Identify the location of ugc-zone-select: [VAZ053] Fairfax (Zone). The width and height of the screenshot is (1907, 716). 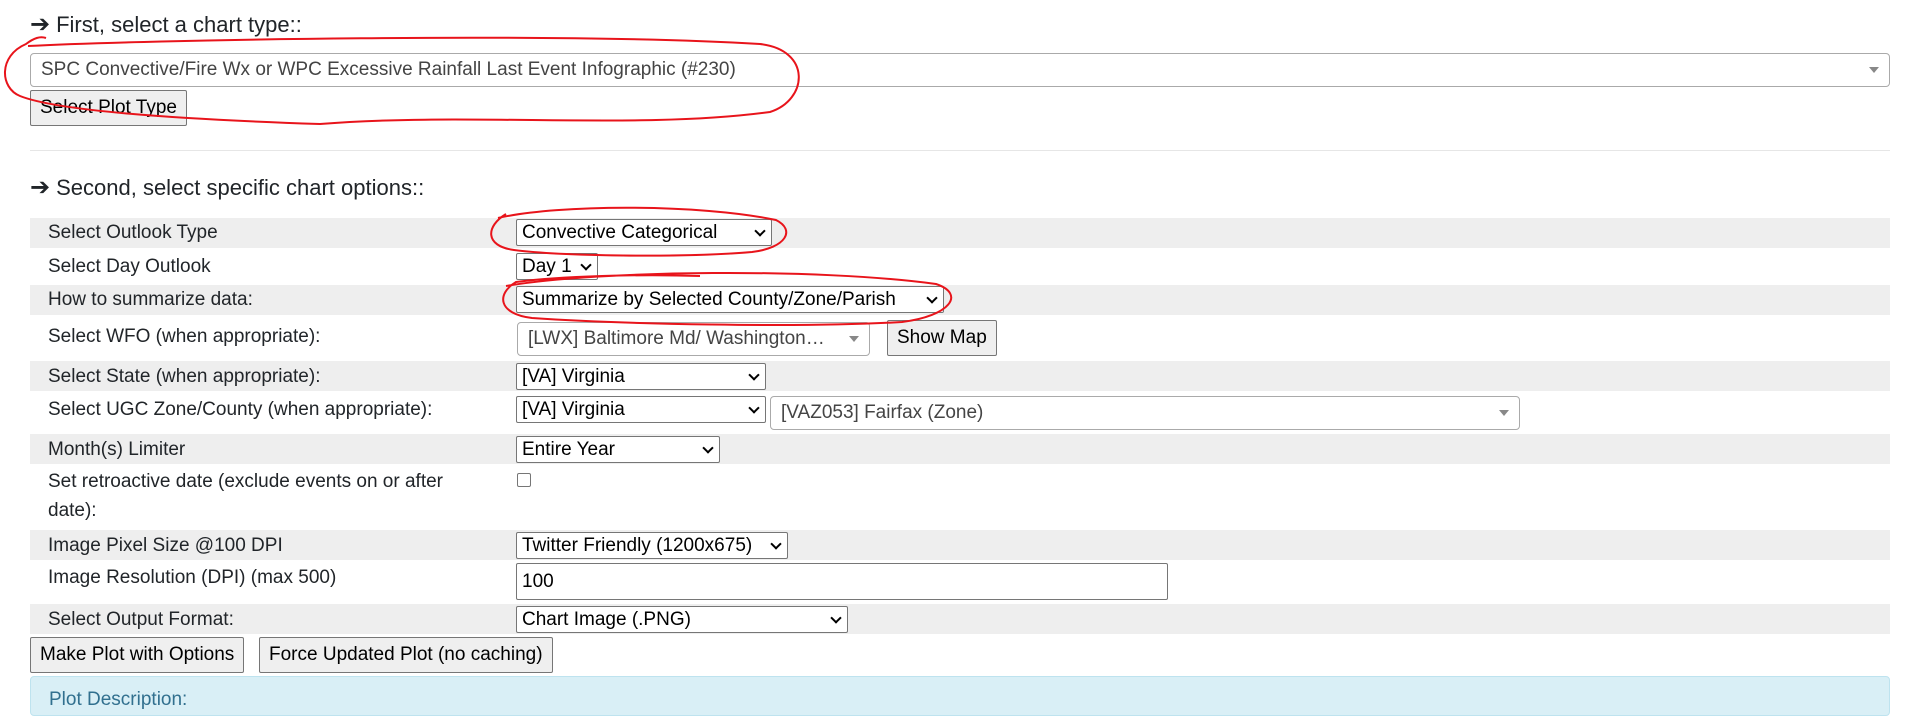
(1145, 413).